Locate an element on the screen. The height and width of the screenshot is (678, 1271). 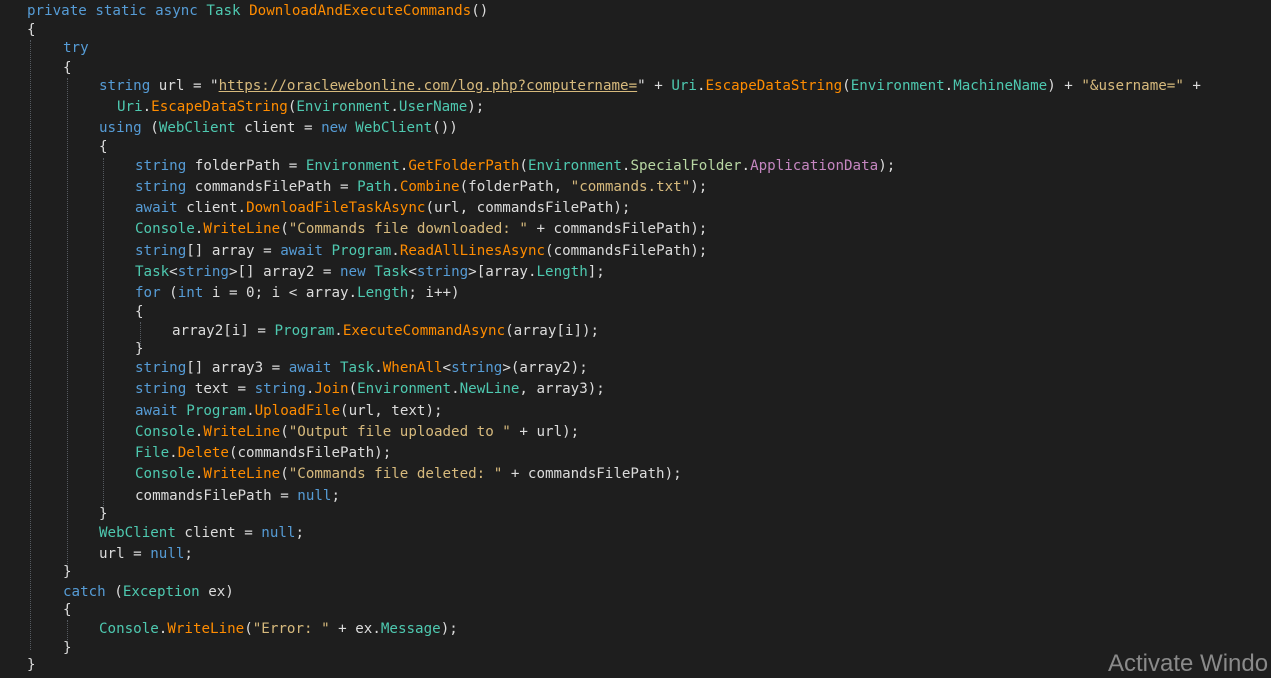
code-token: Console is located at coordinates (165, 229).